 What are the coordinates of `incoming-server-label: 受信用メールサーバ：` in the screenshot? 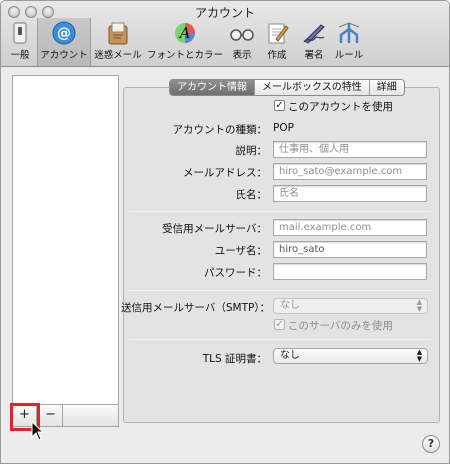 It's located at (214, 229).